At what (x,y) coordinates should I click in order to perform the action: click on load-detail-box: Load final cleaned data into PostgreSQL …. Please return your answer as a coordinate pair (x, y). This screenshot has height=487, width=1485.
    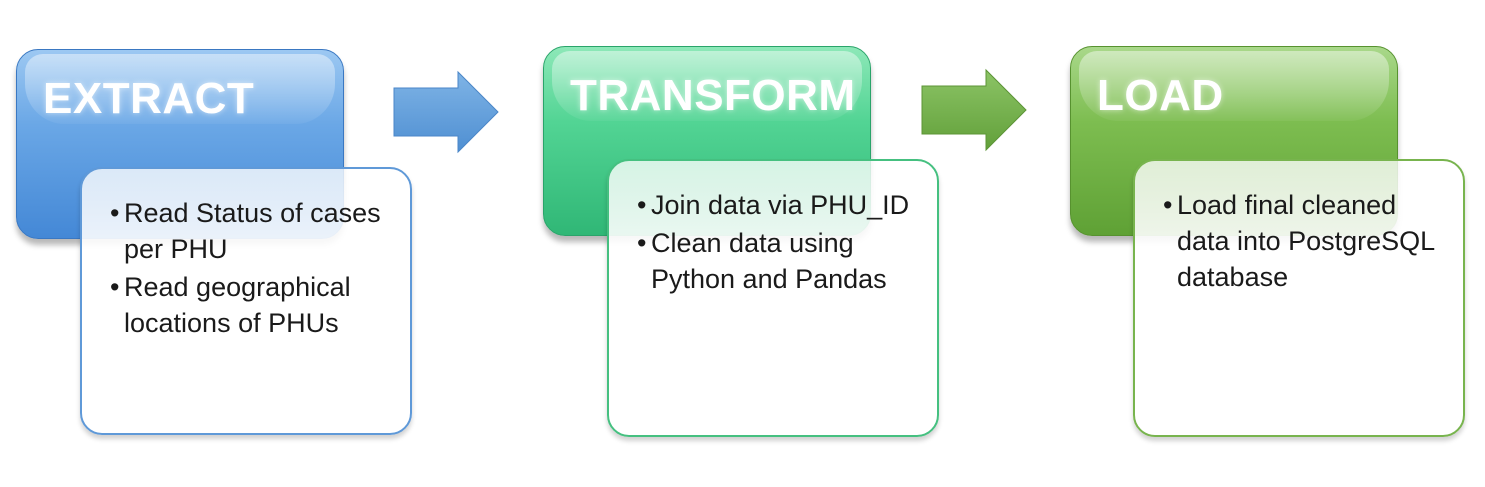
    Looking at the image, I should click on (1299, 298).